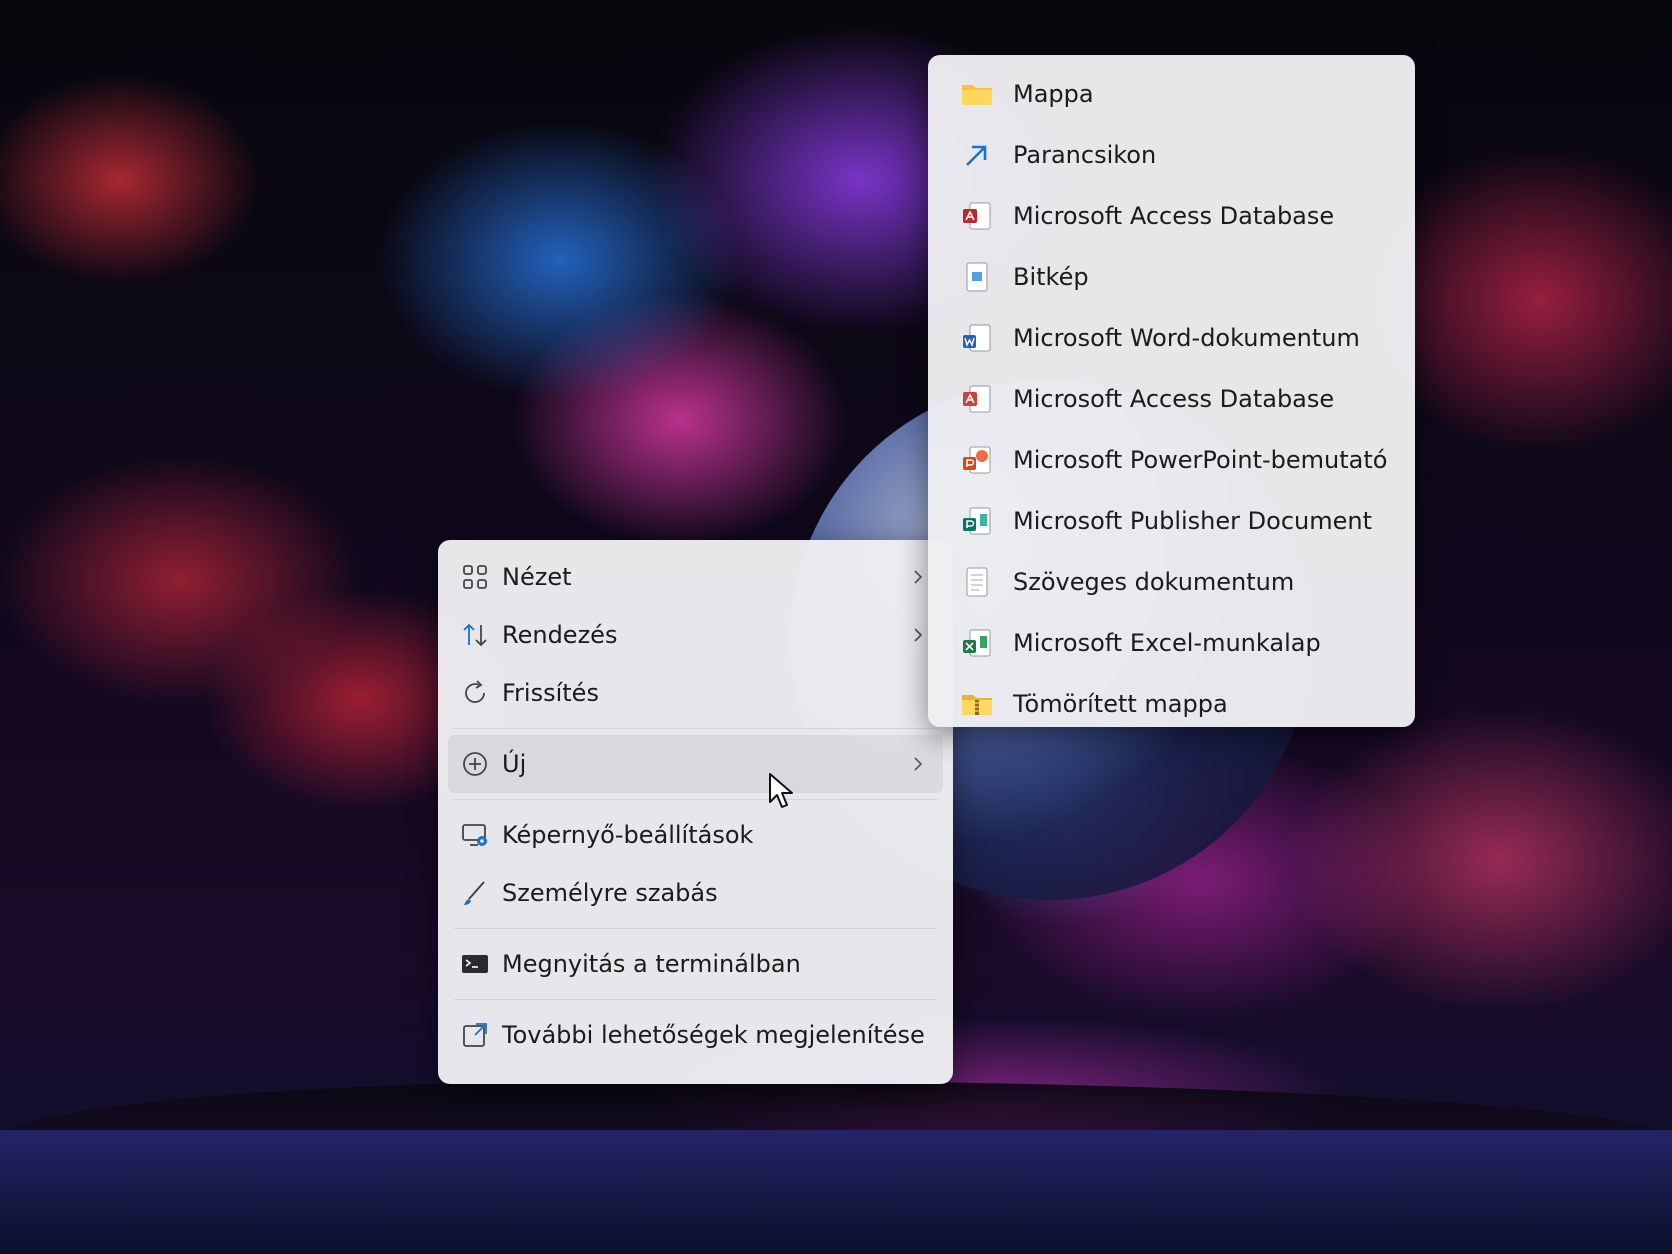 This screenshot has width=1672, height=1254. Describe the element at coordinates (781, 790) in the screenshot. I see `mouse-cursor-icon` at that location.